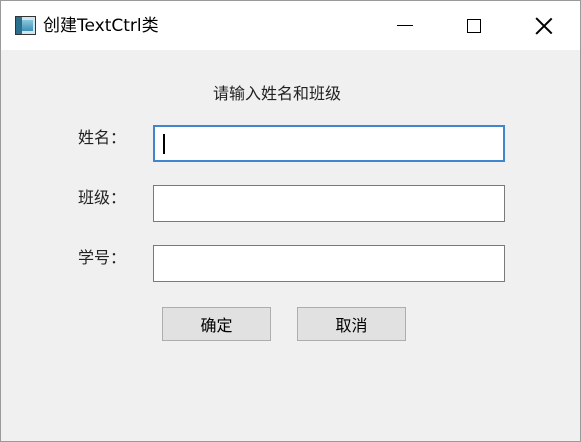 The height and width of the screenshot is (442, 581). What do you see at coordinates (102, 197) in the screenshot?
I see `class-label: 班级：` at bounding box center [102, 197].